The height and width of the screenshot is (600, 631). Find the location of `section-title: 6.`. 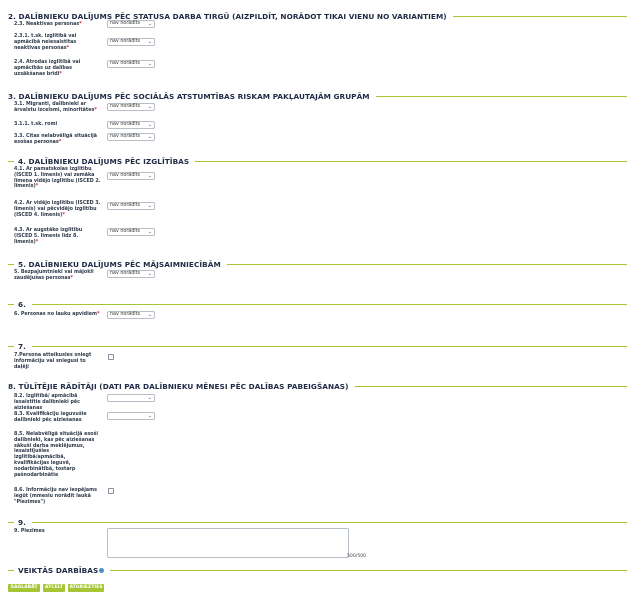

section-title: 6. is located at coordinates (22, 304).